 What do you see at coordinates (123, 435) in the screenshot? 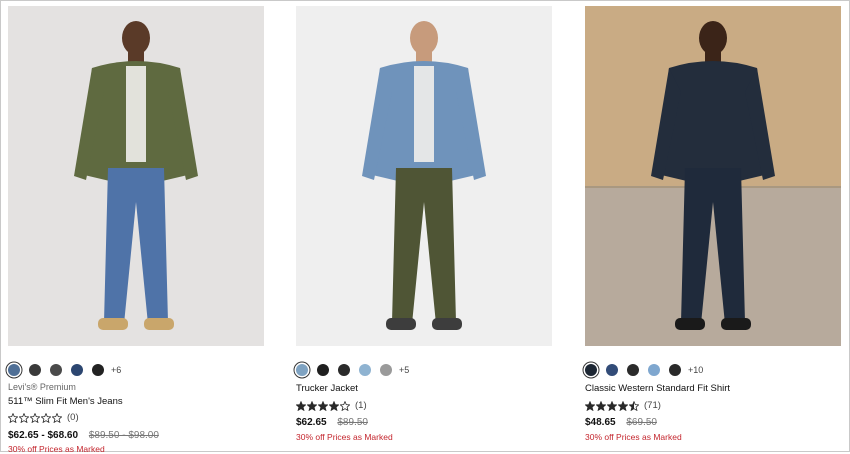
I see `original-price: $89.50 - $98.00` at bounding box center [123, 435].